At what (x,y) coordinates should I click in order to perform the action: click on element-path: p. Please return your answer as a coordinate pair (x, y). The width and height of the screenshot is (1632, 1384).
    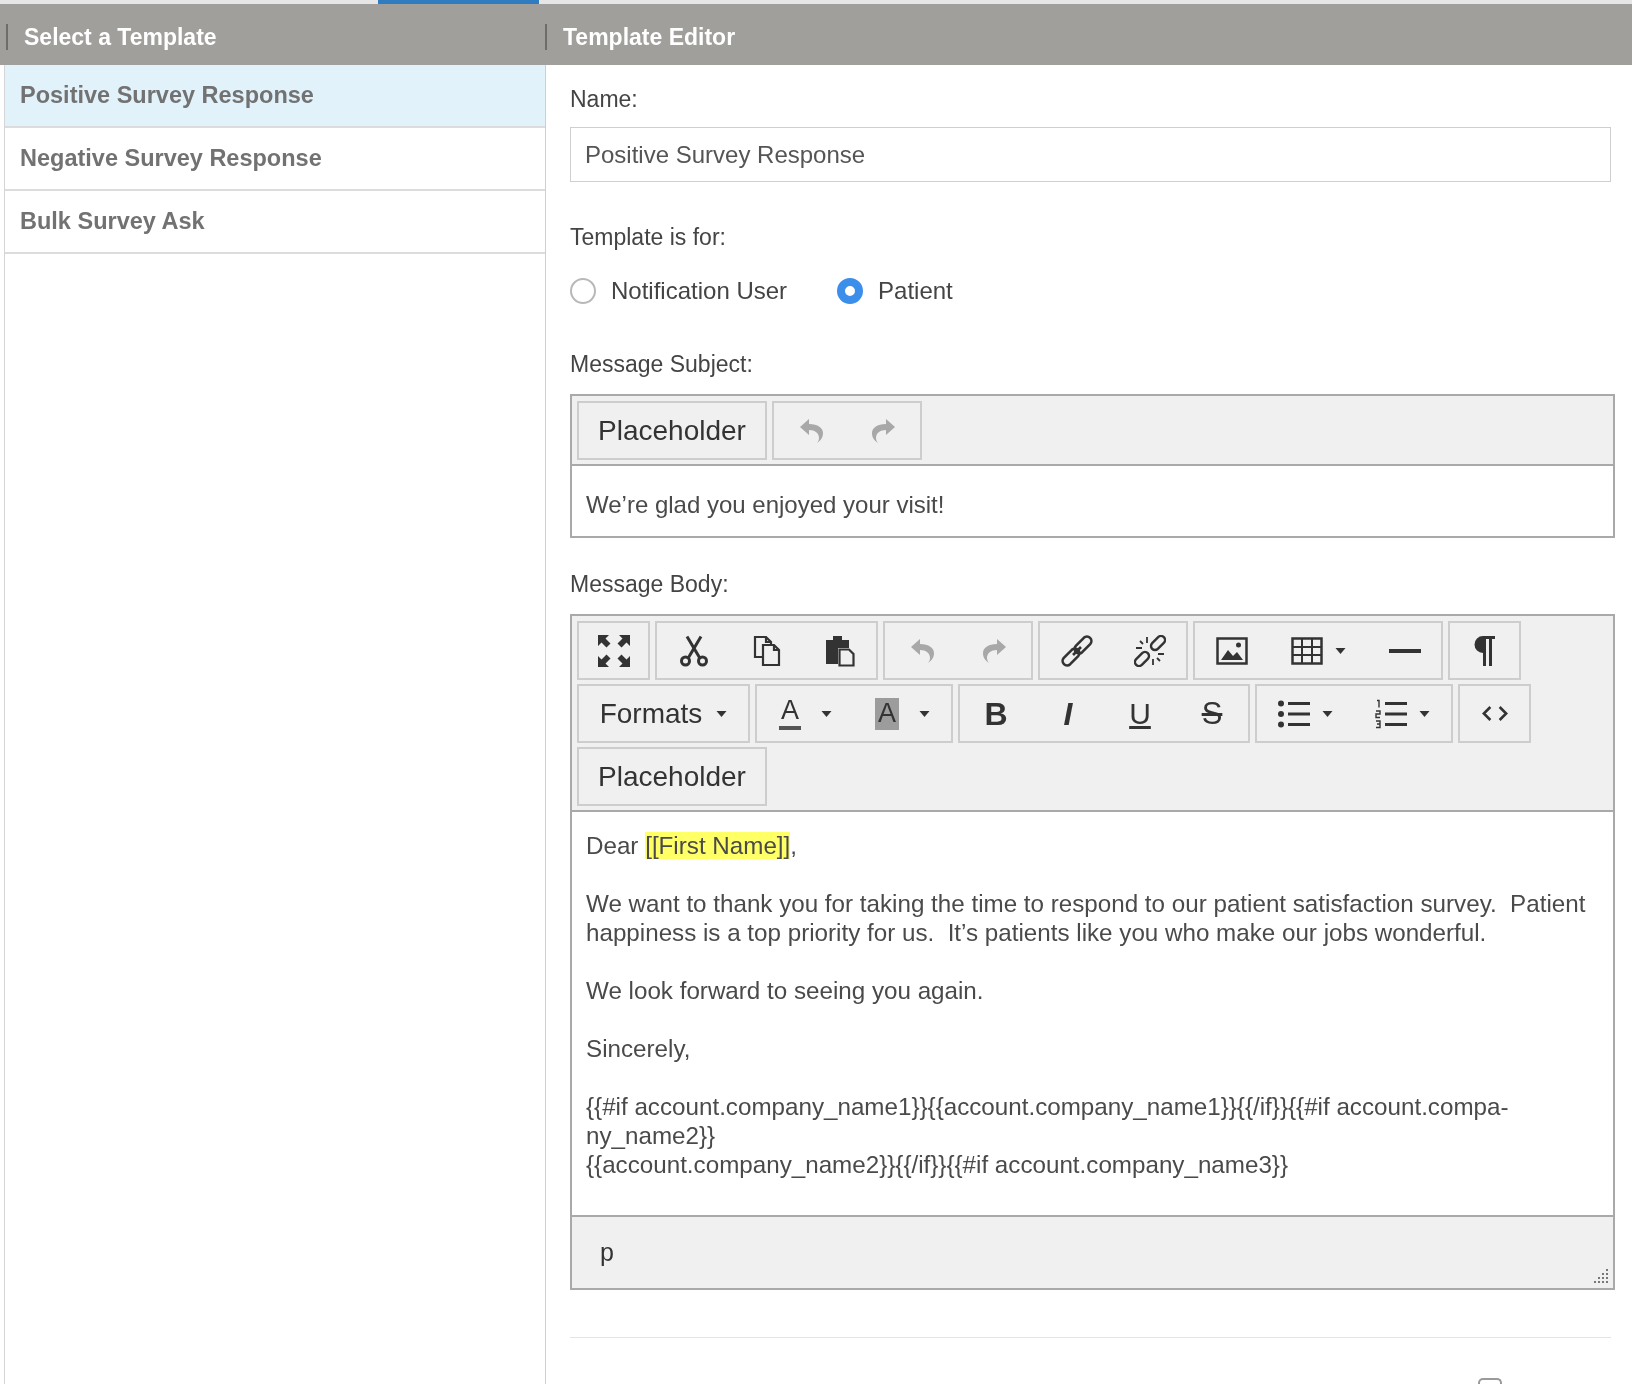
    Looking at the image, I should click on (607, 1252).